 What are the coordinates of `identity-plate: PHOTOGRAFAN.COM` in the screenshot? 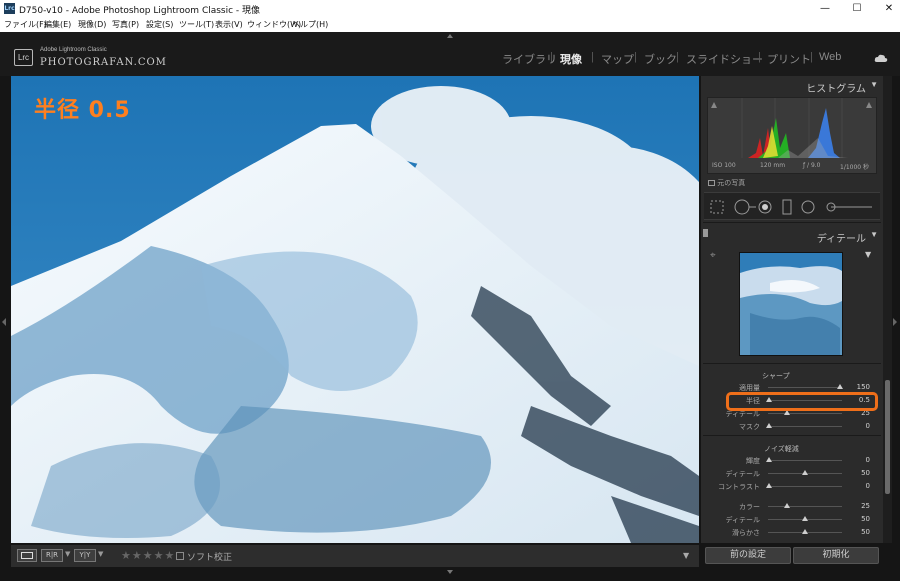 It's located at (103, 62).